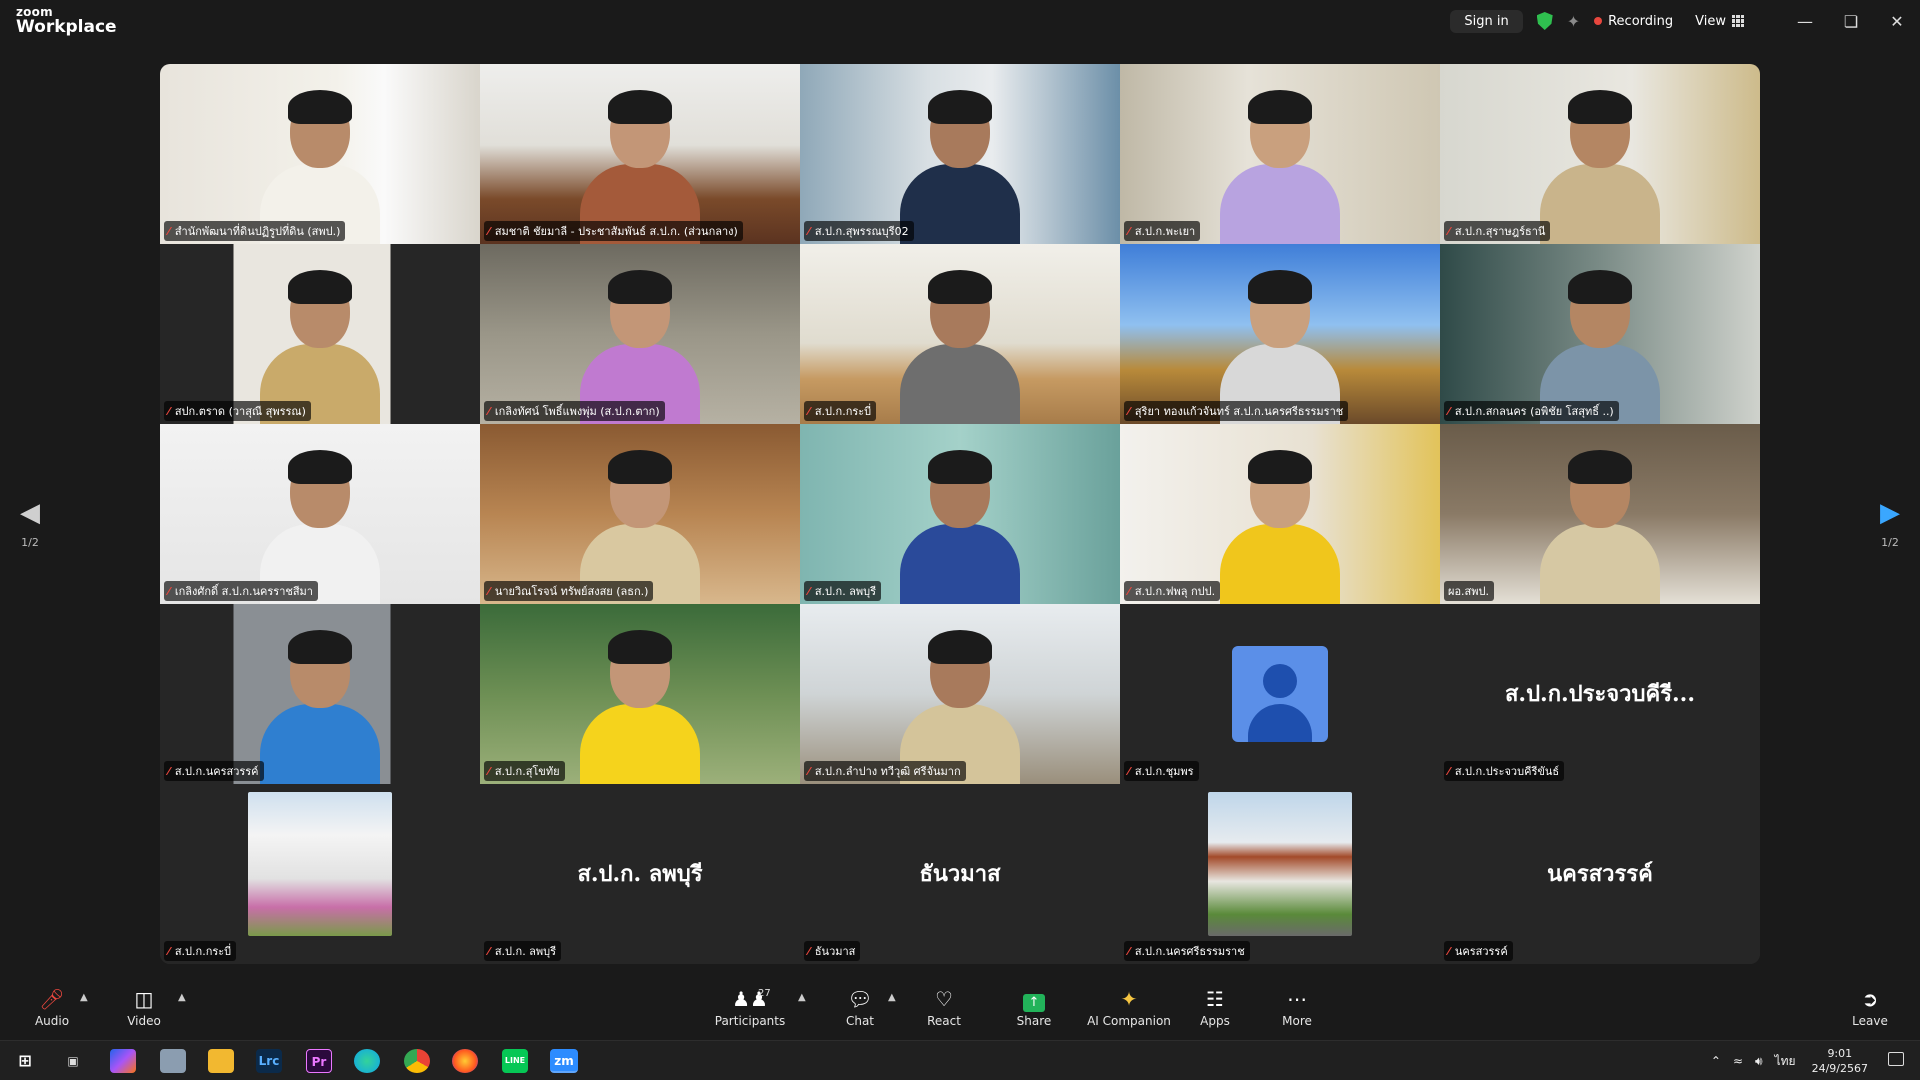 The image size is (1920, 1080). What do you see at coordinates (1738, 1061) in the screenshot?
I see `wifi-icon: ≈` at bounding box center [1738, 1061].